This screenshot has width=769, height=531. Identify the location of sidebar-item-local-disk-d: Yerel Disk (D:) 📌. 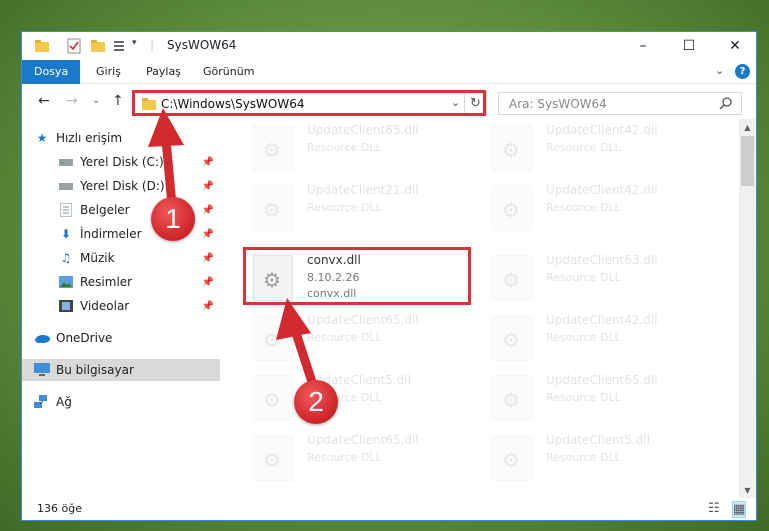
(121, 186).